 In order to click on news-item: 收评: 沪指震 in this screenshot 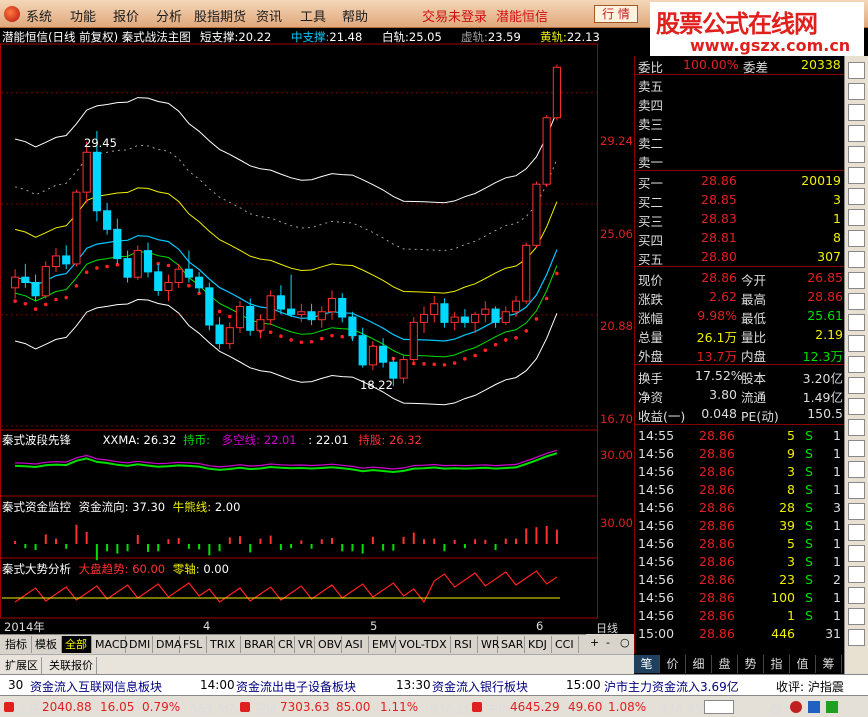, I will do `click(810, 686)`.